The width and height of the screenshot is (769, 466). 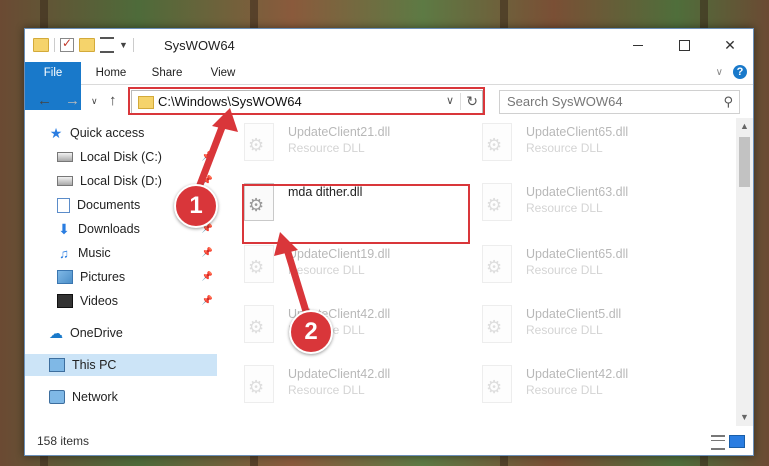 I want to click on sidebar-item-local-disk-c: Local Disk (C:) 📌, so click(x=121, y=157).